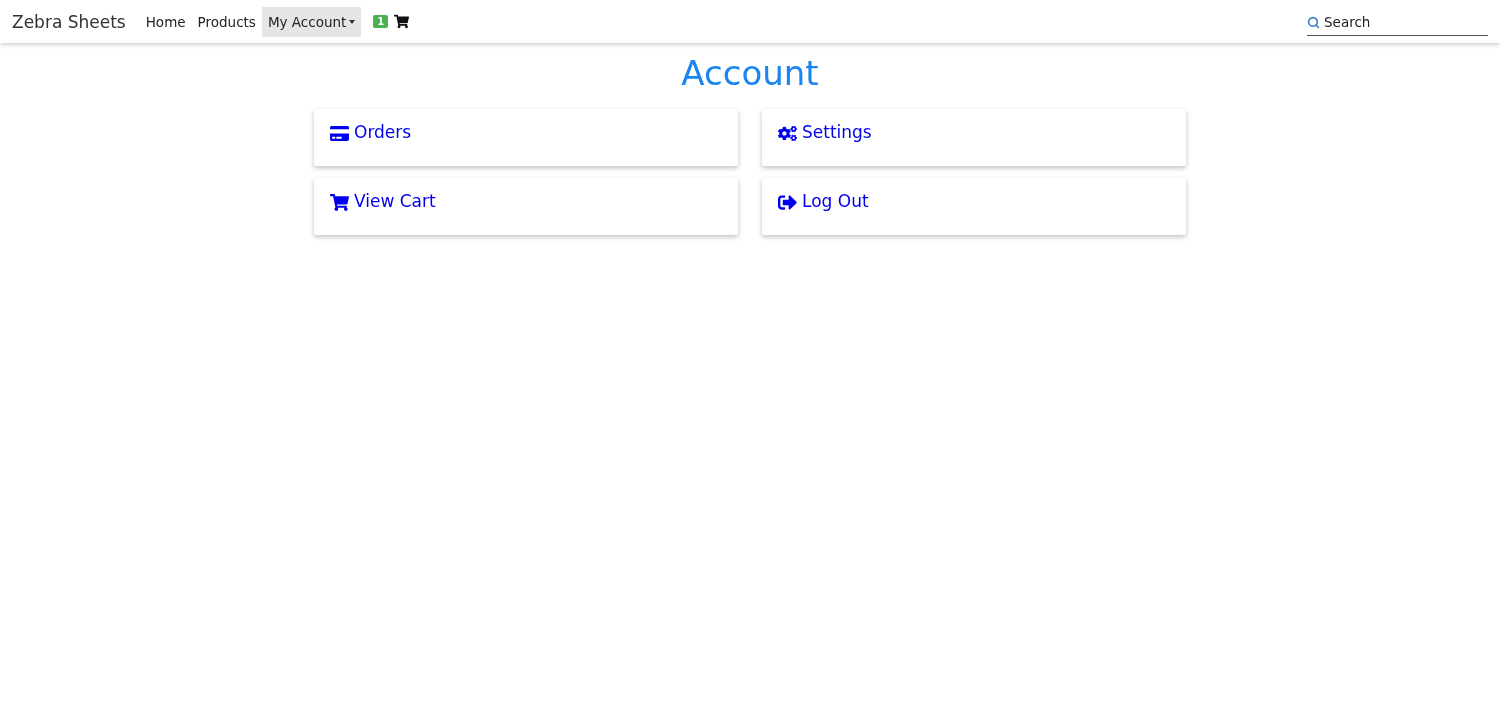 The height and width of the screenshot is (720, 1500). What do you see at coordinates (339, 133) in the screenshot?
I see `credit-card-icon` at bounding box center [339, 133].